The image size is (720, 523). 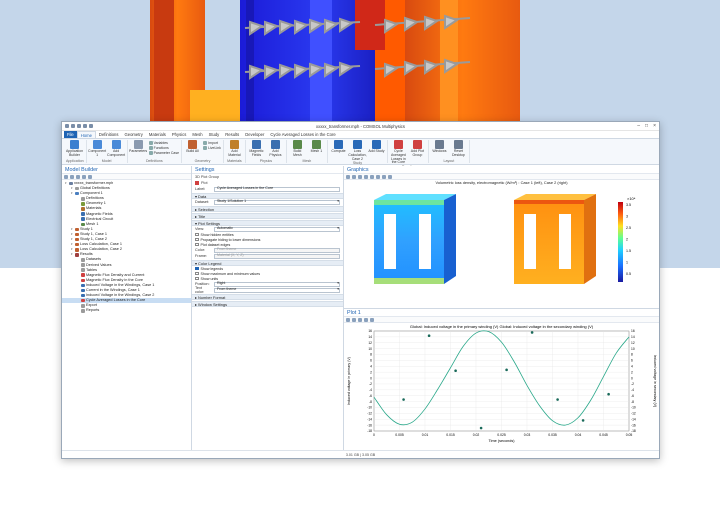 What do you see at coordinates (267, 216) in the screenshot?
I see `section-title: ▸ Title` at bounding box center [267, 216].